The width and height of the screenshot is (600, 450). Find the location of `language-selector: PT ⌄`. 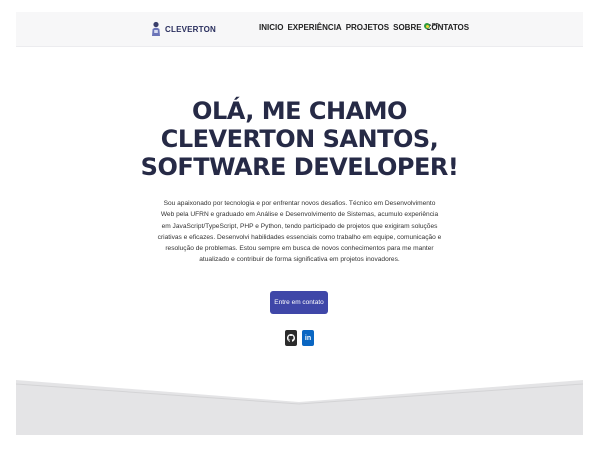

language-selector: PT ⌄ is located at coordinates (434, 26).